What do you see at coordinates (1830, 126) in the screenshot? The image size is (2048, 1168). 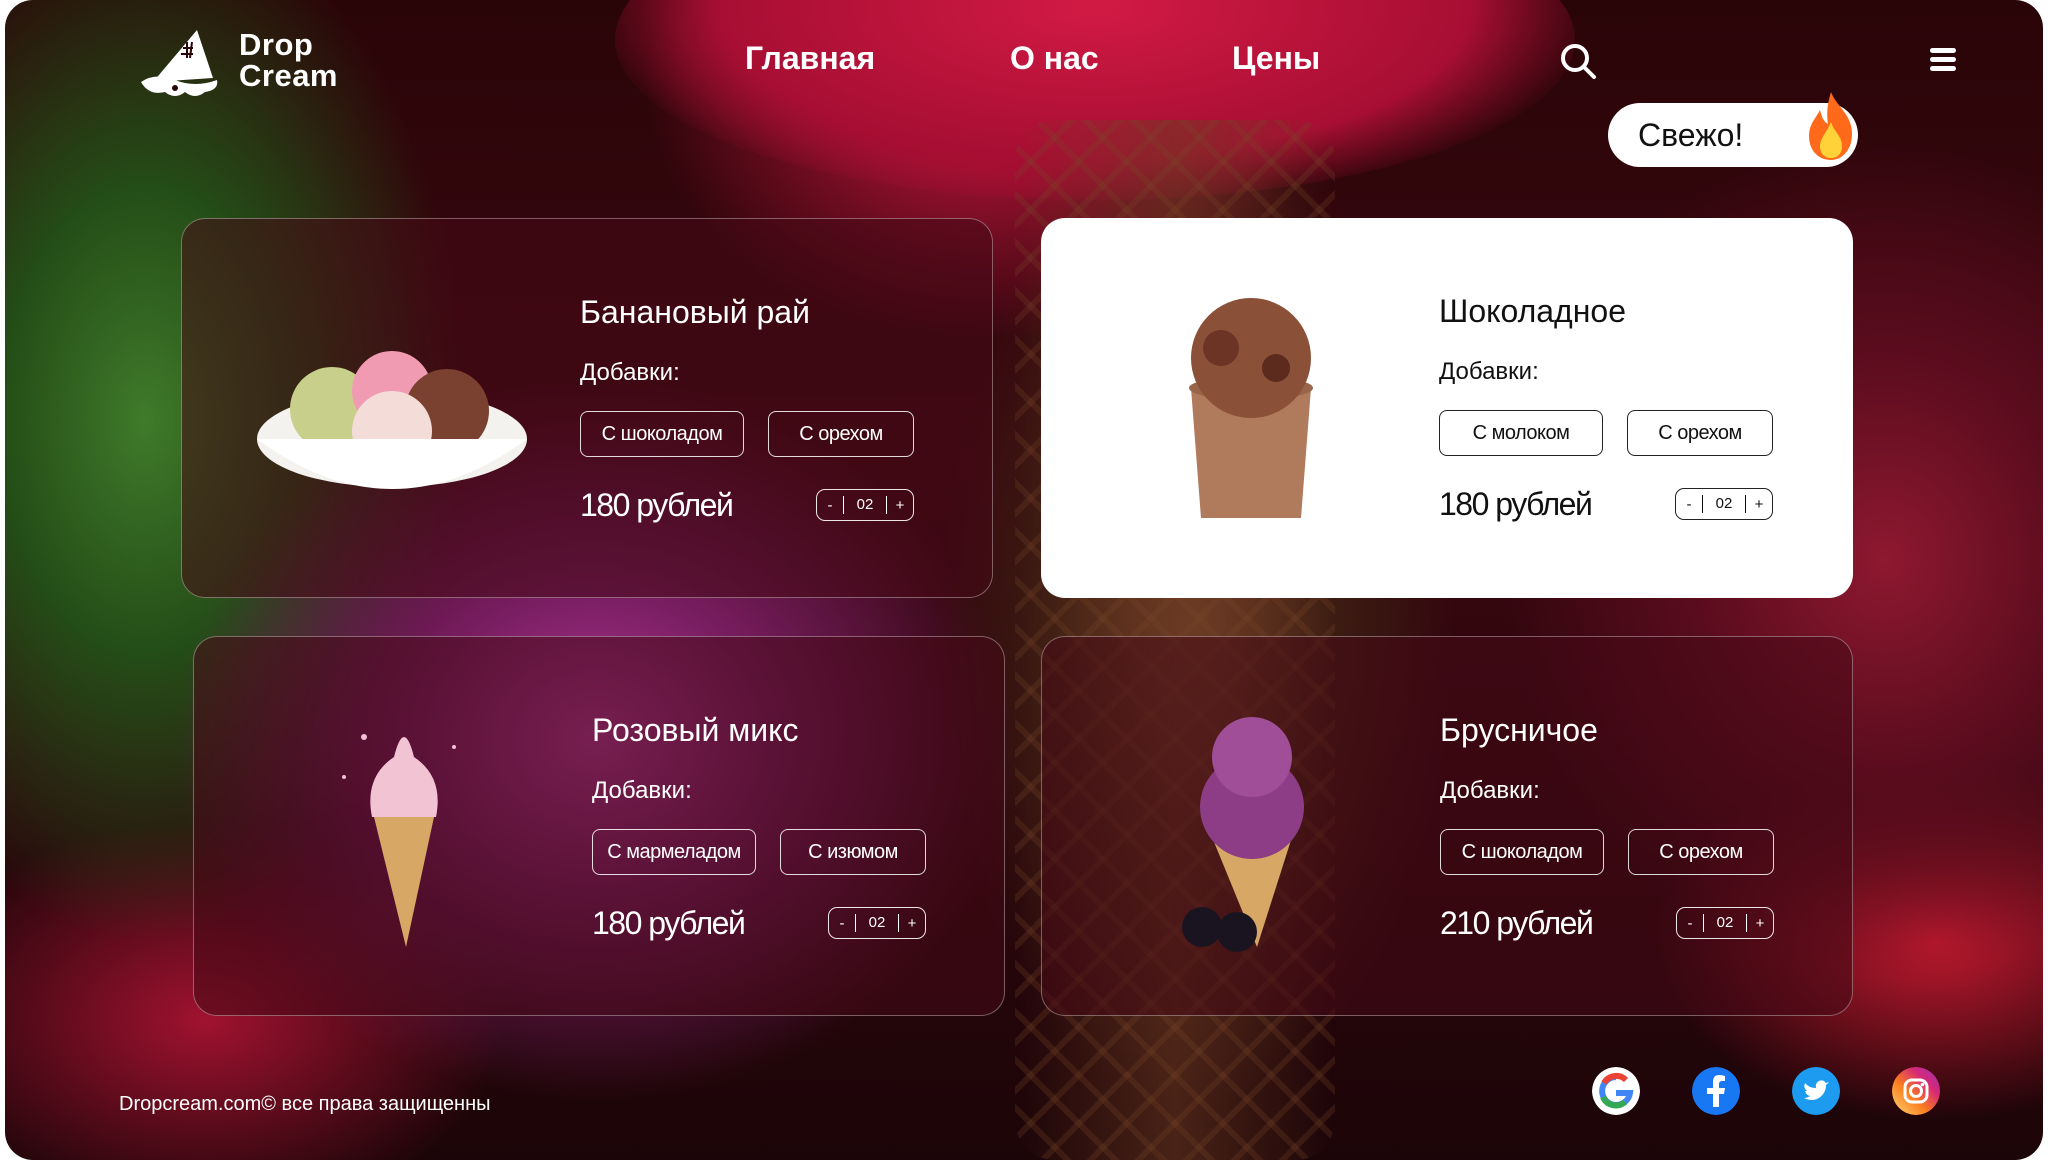 I see `fire-icon` at bounding box center [1830, 126].